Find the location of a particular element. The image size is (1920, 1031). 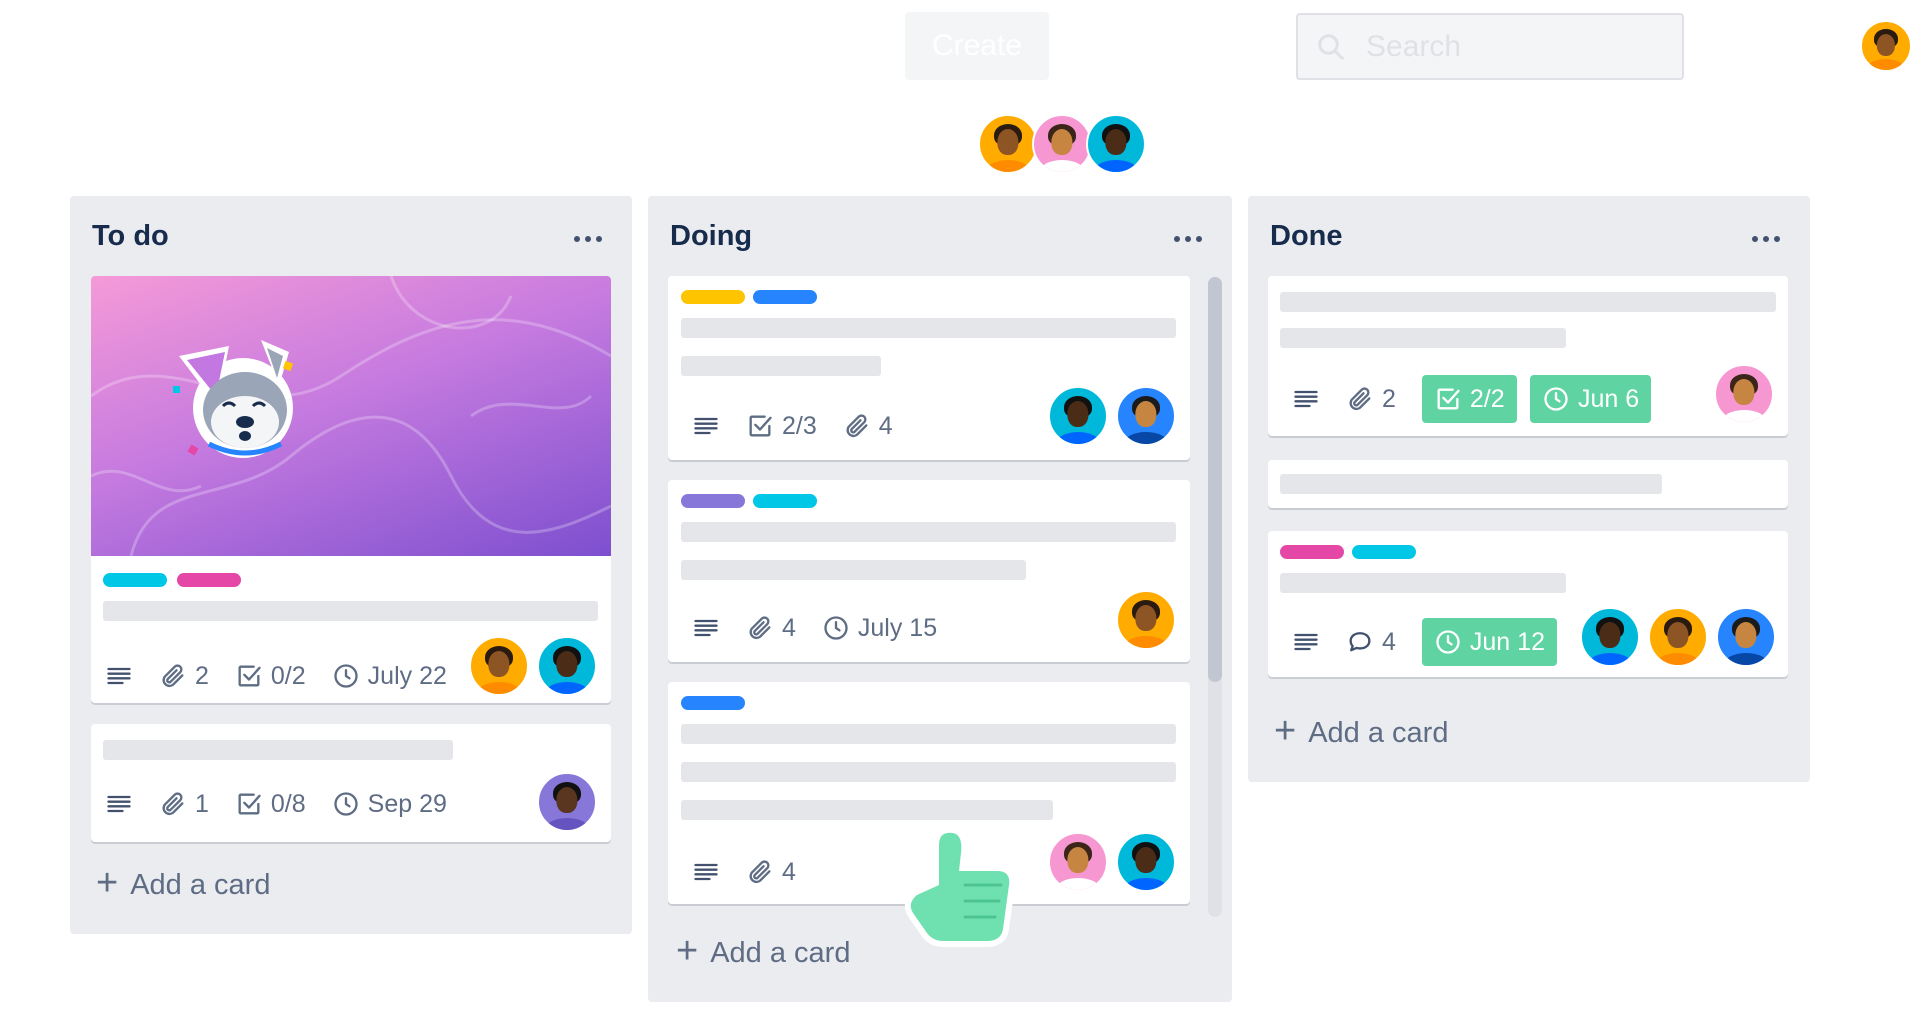

due-date-badge: July 22 is located at coordinates (389, 676).